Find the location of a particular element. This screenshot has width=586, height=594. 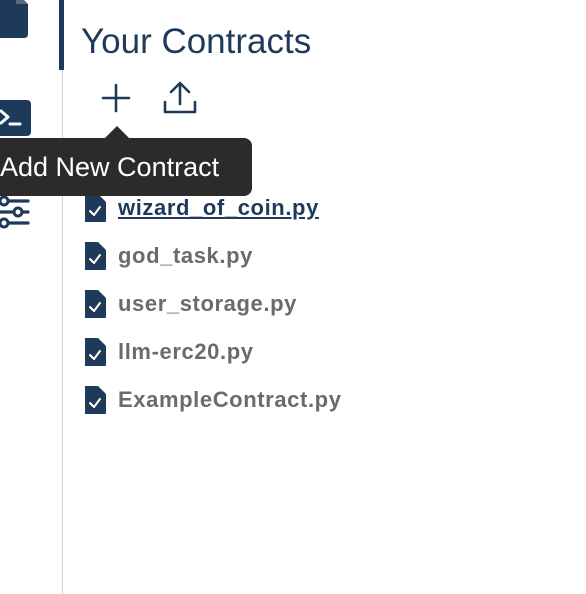

contract-file-item: ExampleContract.py is located at coordinates (213, 400).